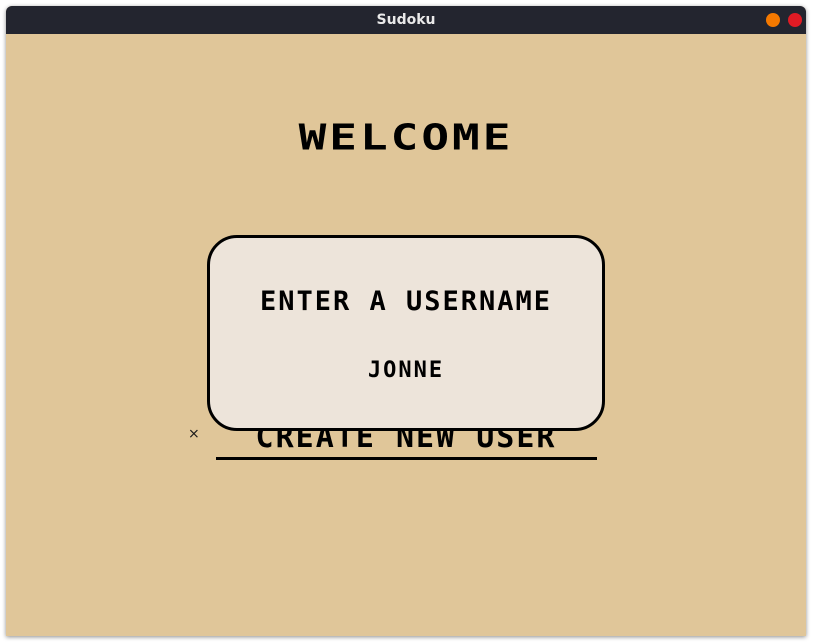 The height and width of the screenshot is (644, 816). Describe the element at coordinates (406, 301) in the screenshot. I see `dialog-title: ENTER A USERNAME` at that location.